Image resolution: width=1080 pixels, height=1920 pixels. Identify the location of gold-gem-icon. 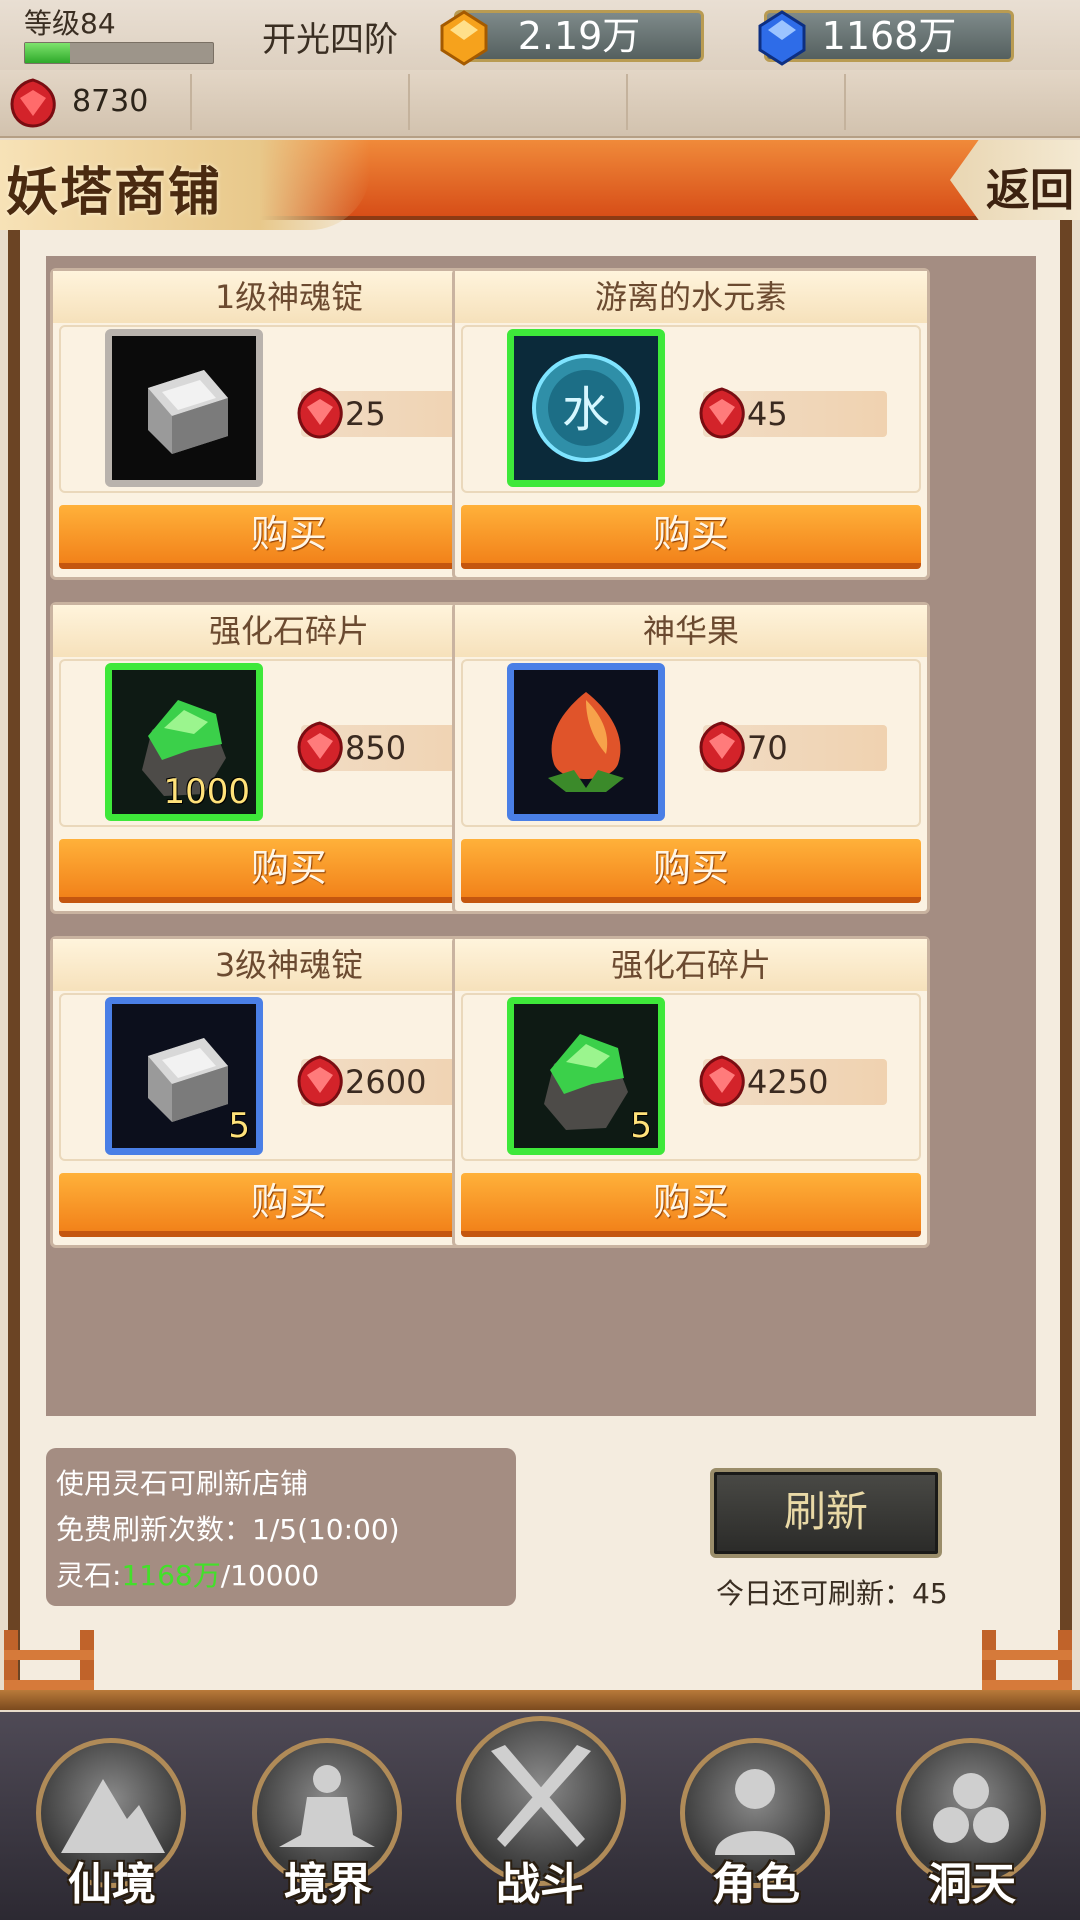
(464, 38).